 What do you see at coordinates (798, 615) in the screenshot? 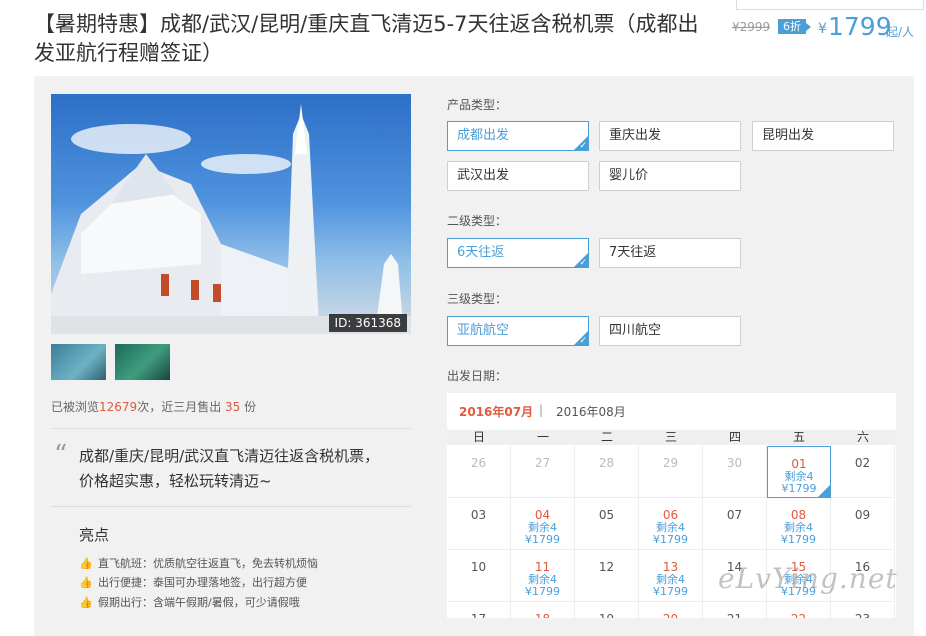
I see `day-number: 22` at bounding box center [798, 615].